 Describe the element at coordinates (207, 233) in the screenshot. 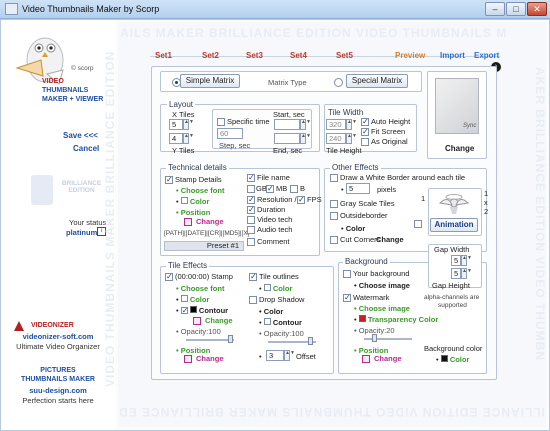

I see `tech-template-text: [PATH]|[DATE]|[CR]|[MD5]|[X]` at that location.